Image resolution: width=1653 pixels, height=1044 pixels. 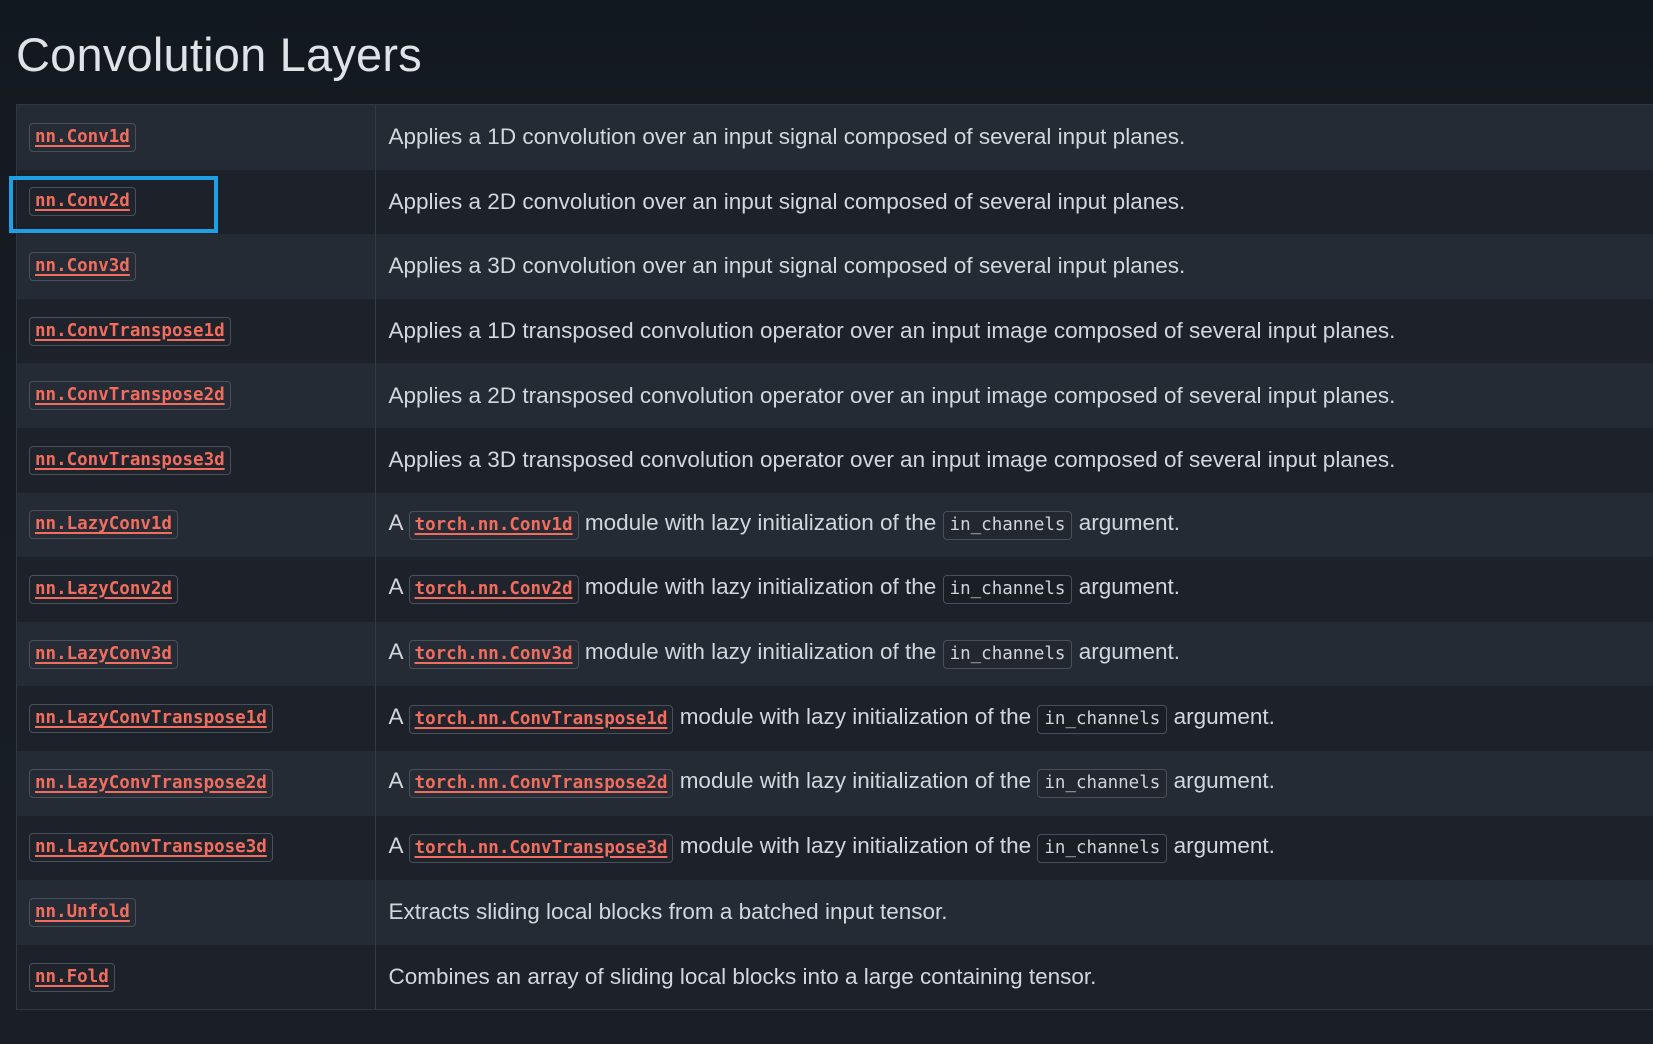 What do you see at coordinates (130, 396) in the screenshot?
I see `api-link-nn-convtranspose2d: nn.ConvTranspose2d` at bounding box center [130, 396].